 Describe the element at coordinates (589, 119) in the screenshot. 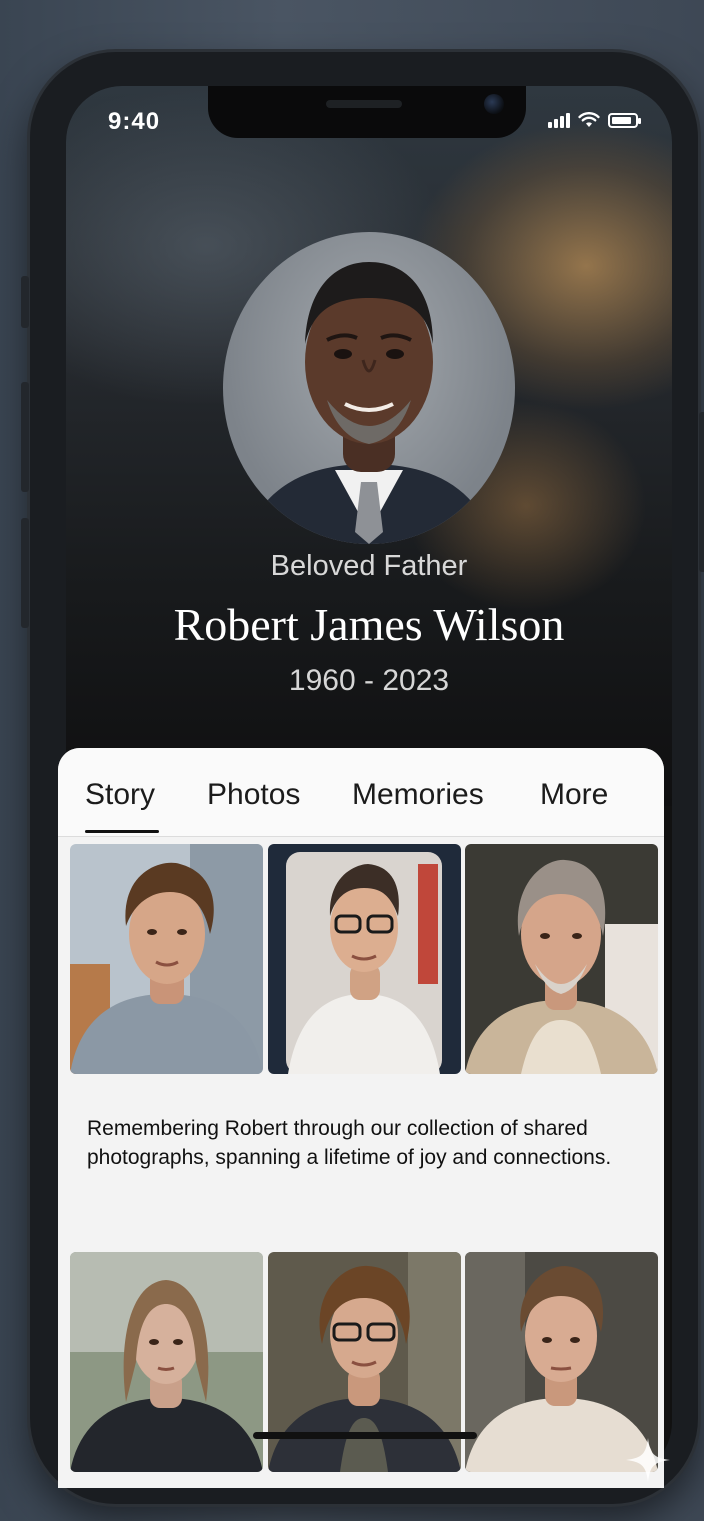

I see `wifi-icon` at that location.